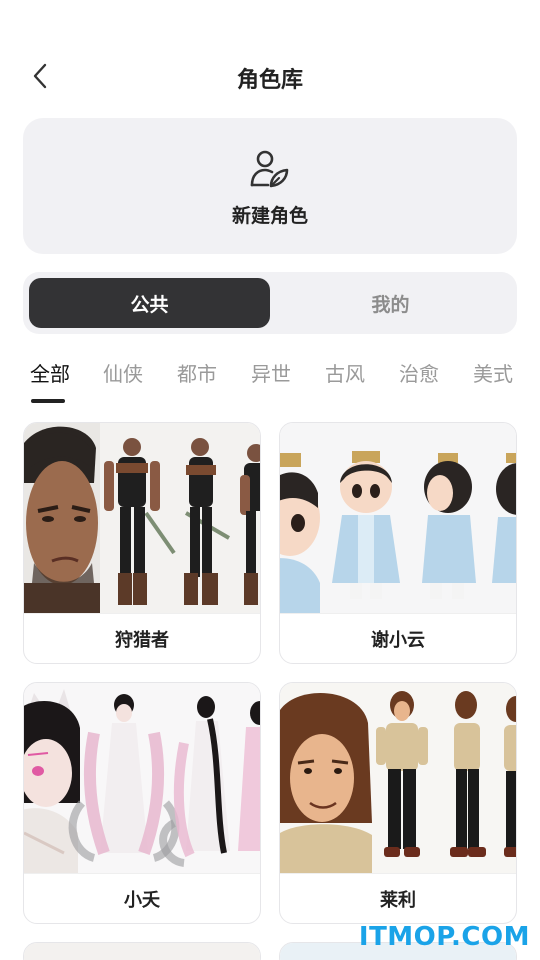 The image size is (540, 960). I want to click on tab-urban: 都市, so click(197, 372).